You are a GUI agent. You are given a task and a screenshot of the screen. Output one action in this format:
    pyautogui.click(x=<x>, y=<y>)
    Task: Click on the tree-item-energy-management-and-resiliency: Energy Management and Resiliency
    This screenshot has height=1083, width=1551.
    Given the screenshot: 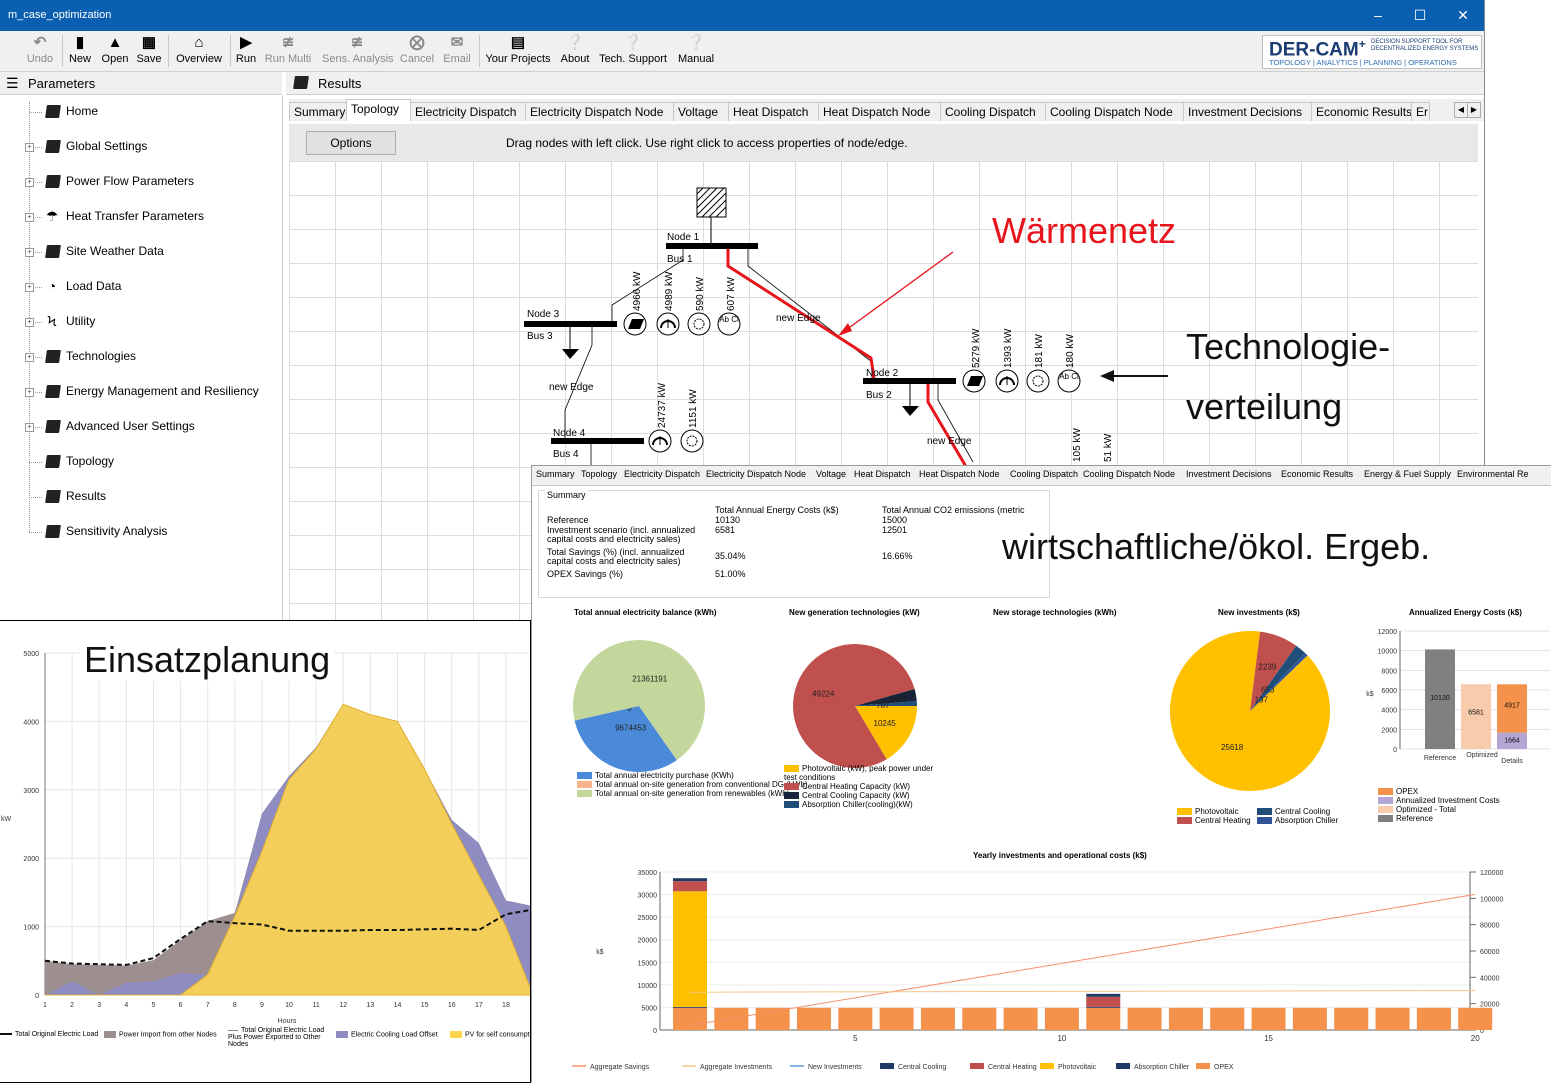 What is the action you would take?
    pyautogui.click(x=162, y=391)
    